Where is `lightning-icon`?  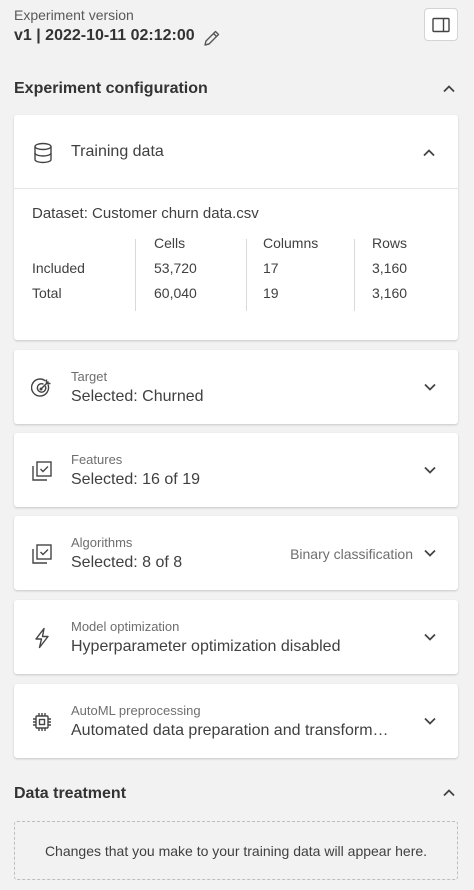
lightning-icon is located at coordinates (42, 638).